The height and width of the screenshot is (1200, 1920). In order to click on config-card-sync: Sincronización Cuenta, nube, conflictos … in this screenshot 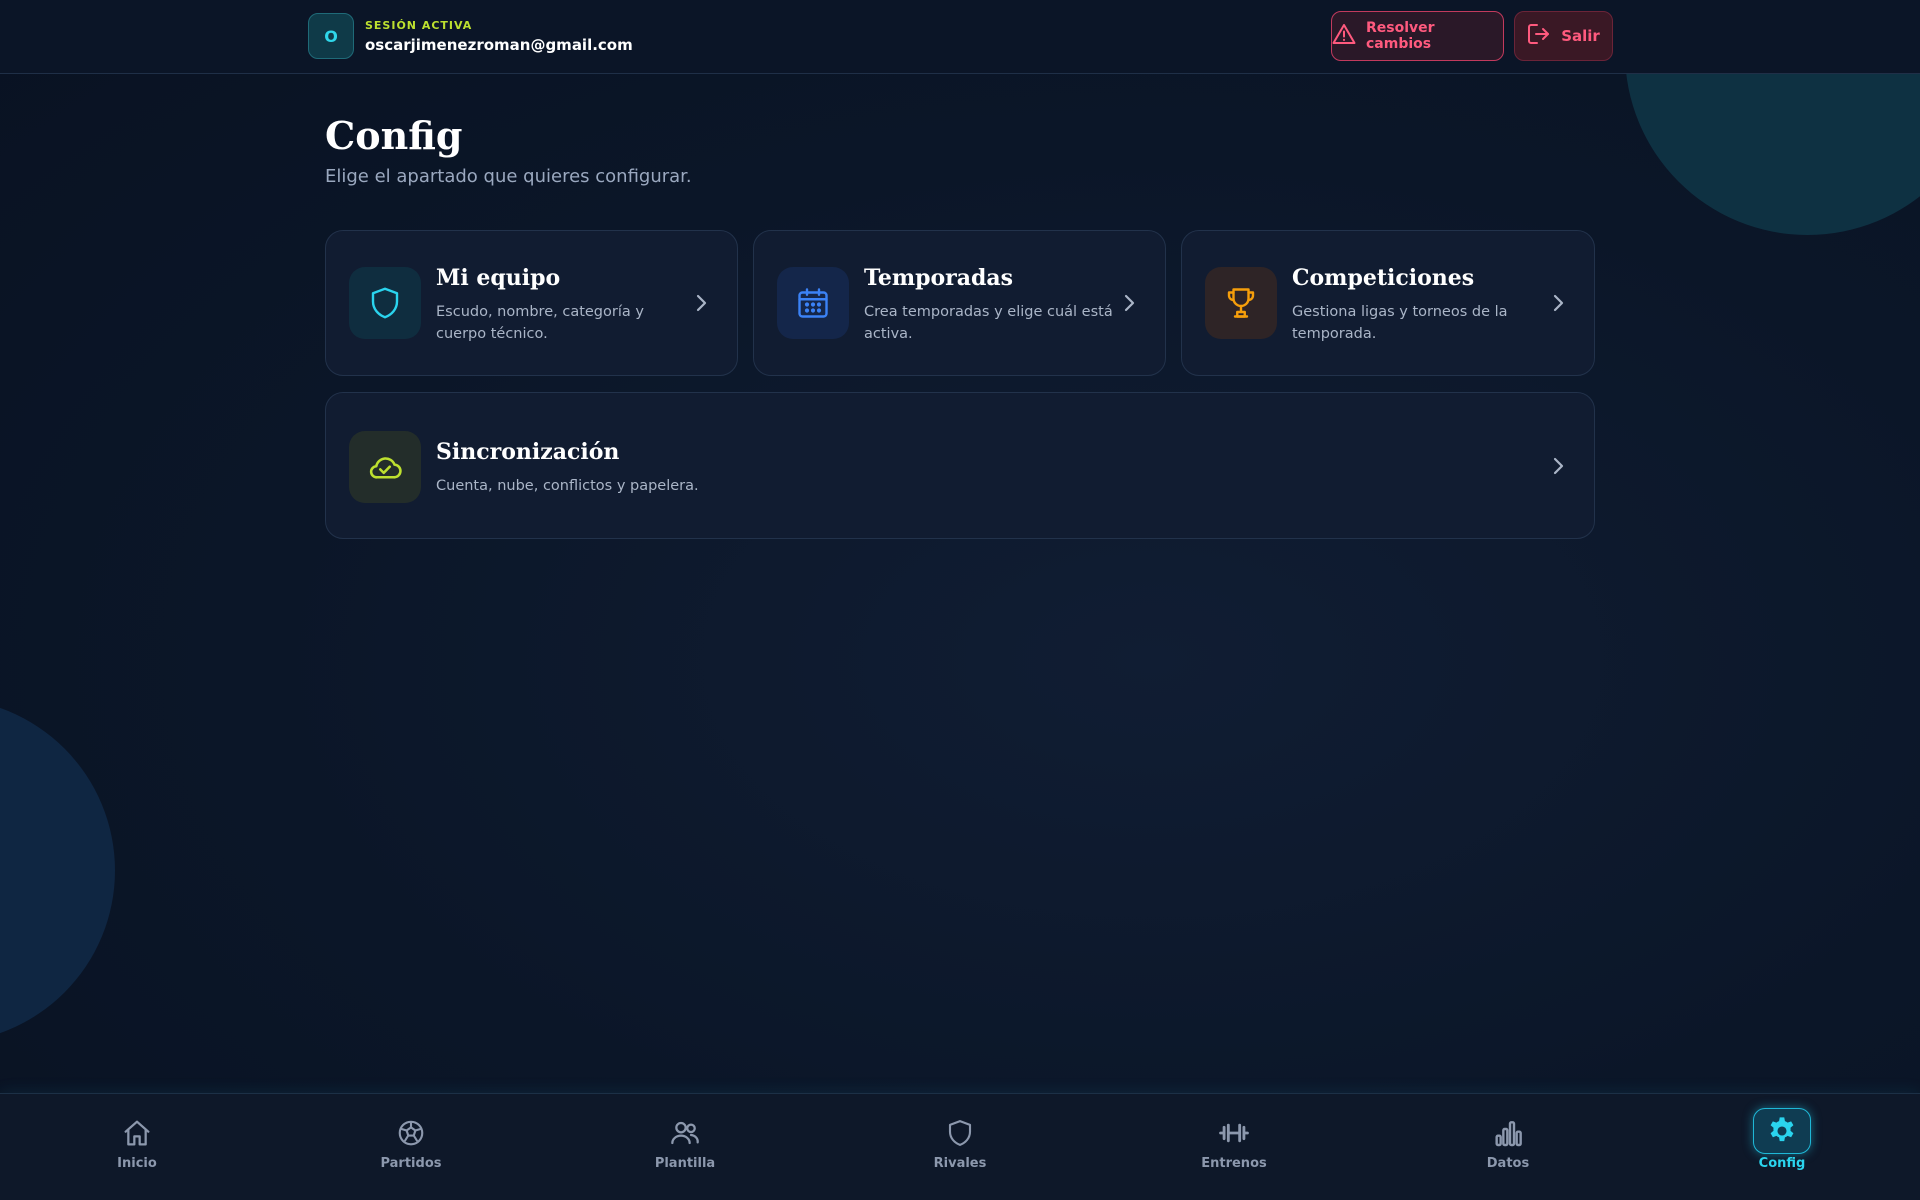, I will do `click(960, 465)`.